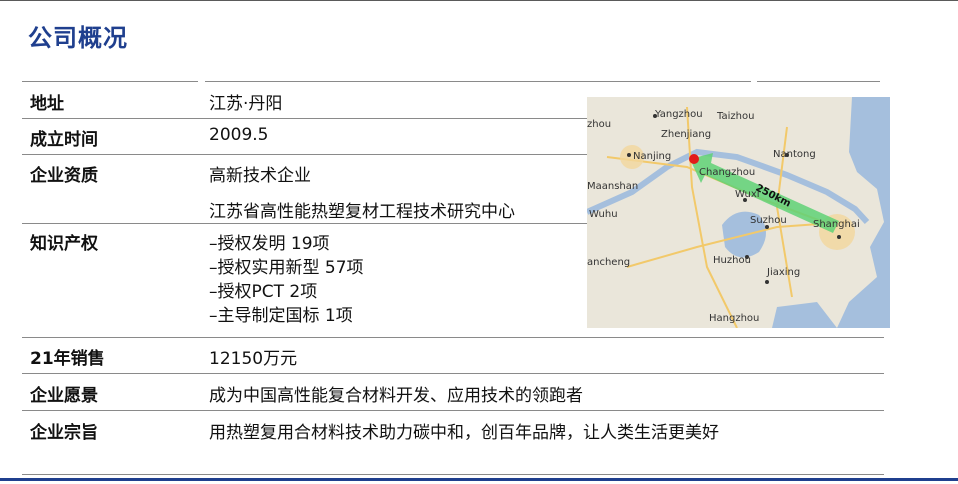 The image size is (958, 484). Describe the element at coordinates (783, 272) in the screenshot. I see `map-city-label: Jiaxing` at that location.